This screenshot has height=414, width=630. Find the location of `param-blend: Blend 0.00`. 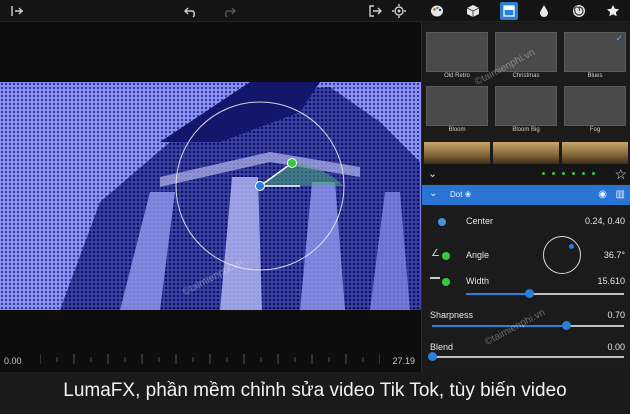

param-blend: Blend 0.00 is located at coordinates (526, 348).